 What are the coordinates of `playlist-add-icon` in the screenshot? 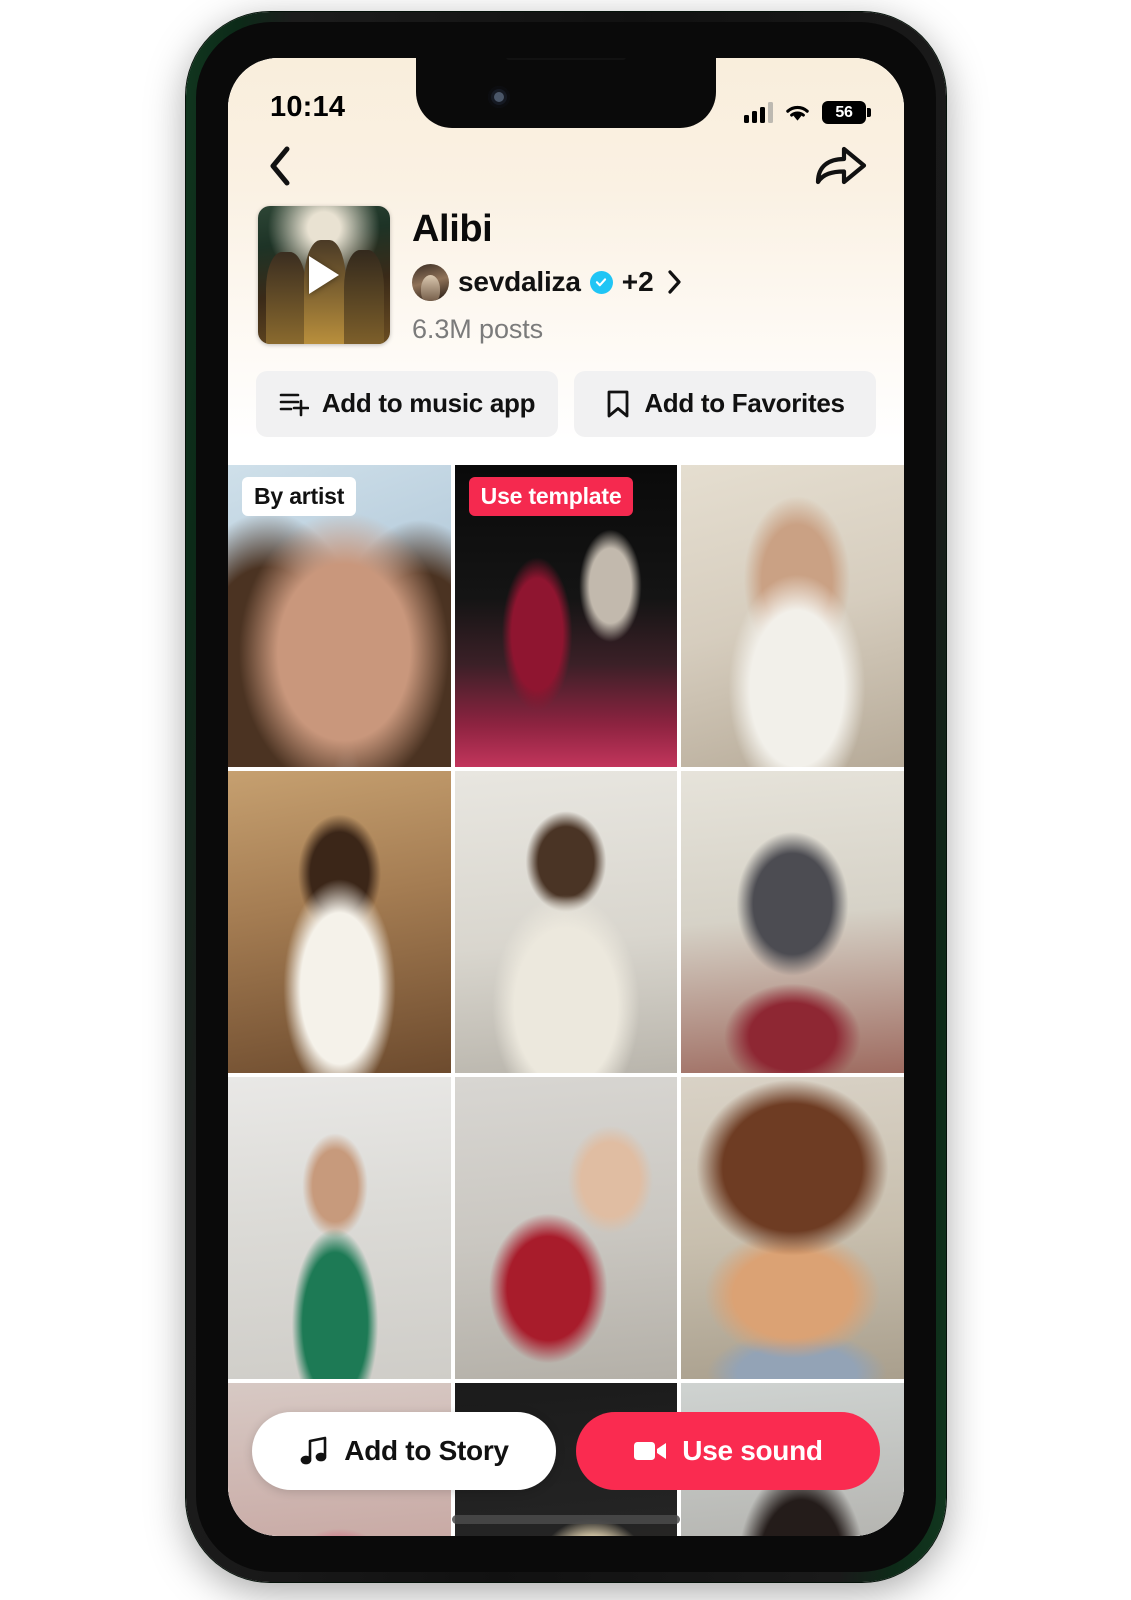 It's located at (294, 405).